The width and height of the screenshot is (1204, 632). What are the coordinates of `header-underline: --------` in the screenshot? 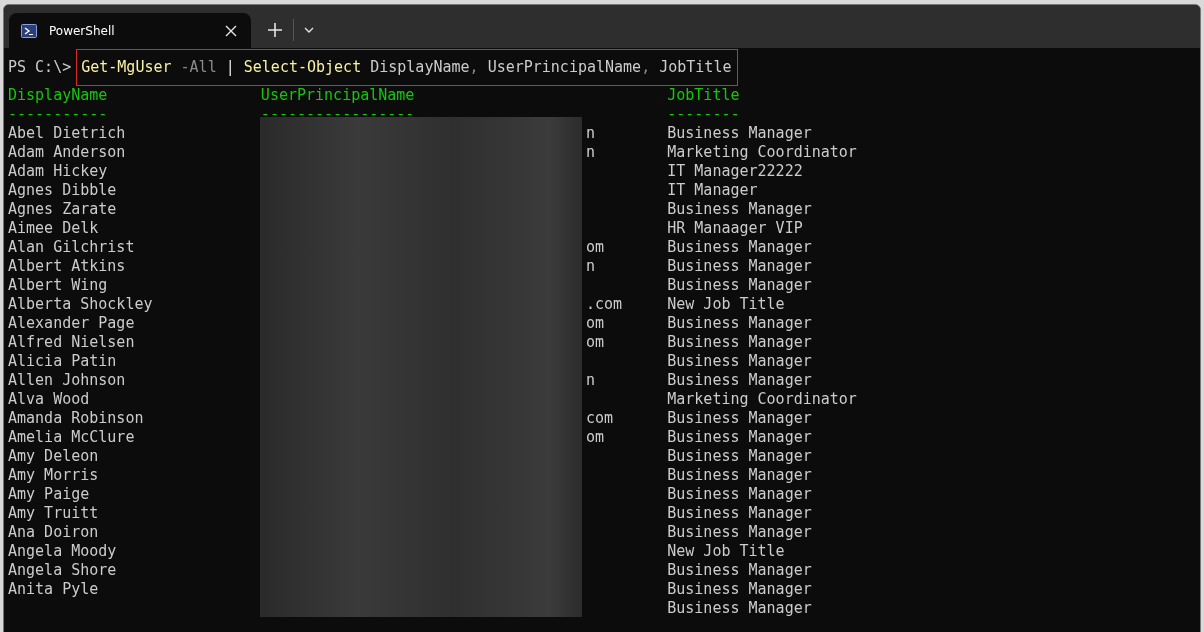 It's located at (703, 114).